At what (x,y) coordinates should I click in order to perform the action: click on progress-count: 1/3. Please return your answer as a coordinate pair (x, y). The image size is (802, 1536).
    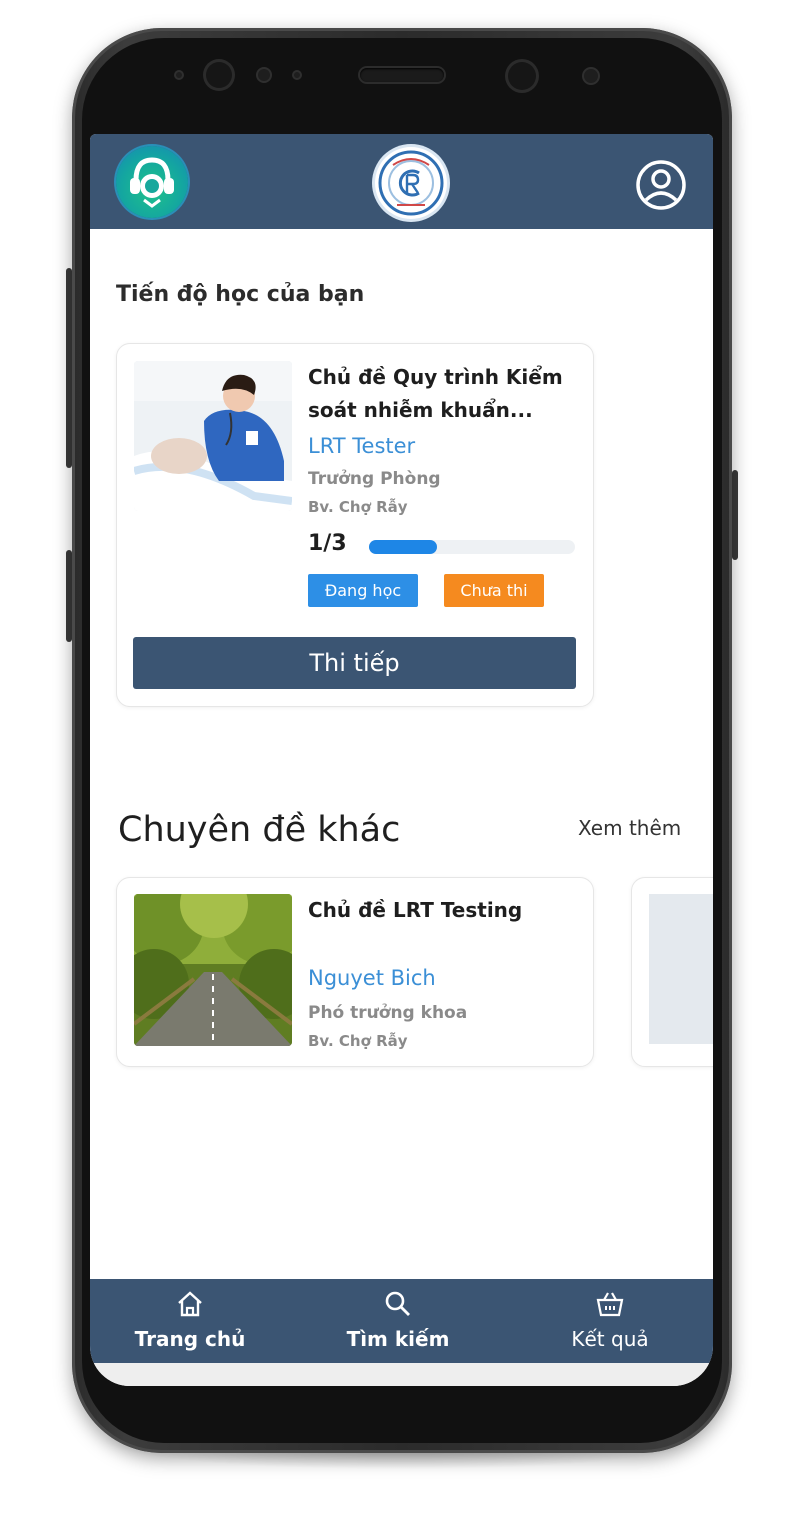
    Looking at the image, I should click on (327, 543).